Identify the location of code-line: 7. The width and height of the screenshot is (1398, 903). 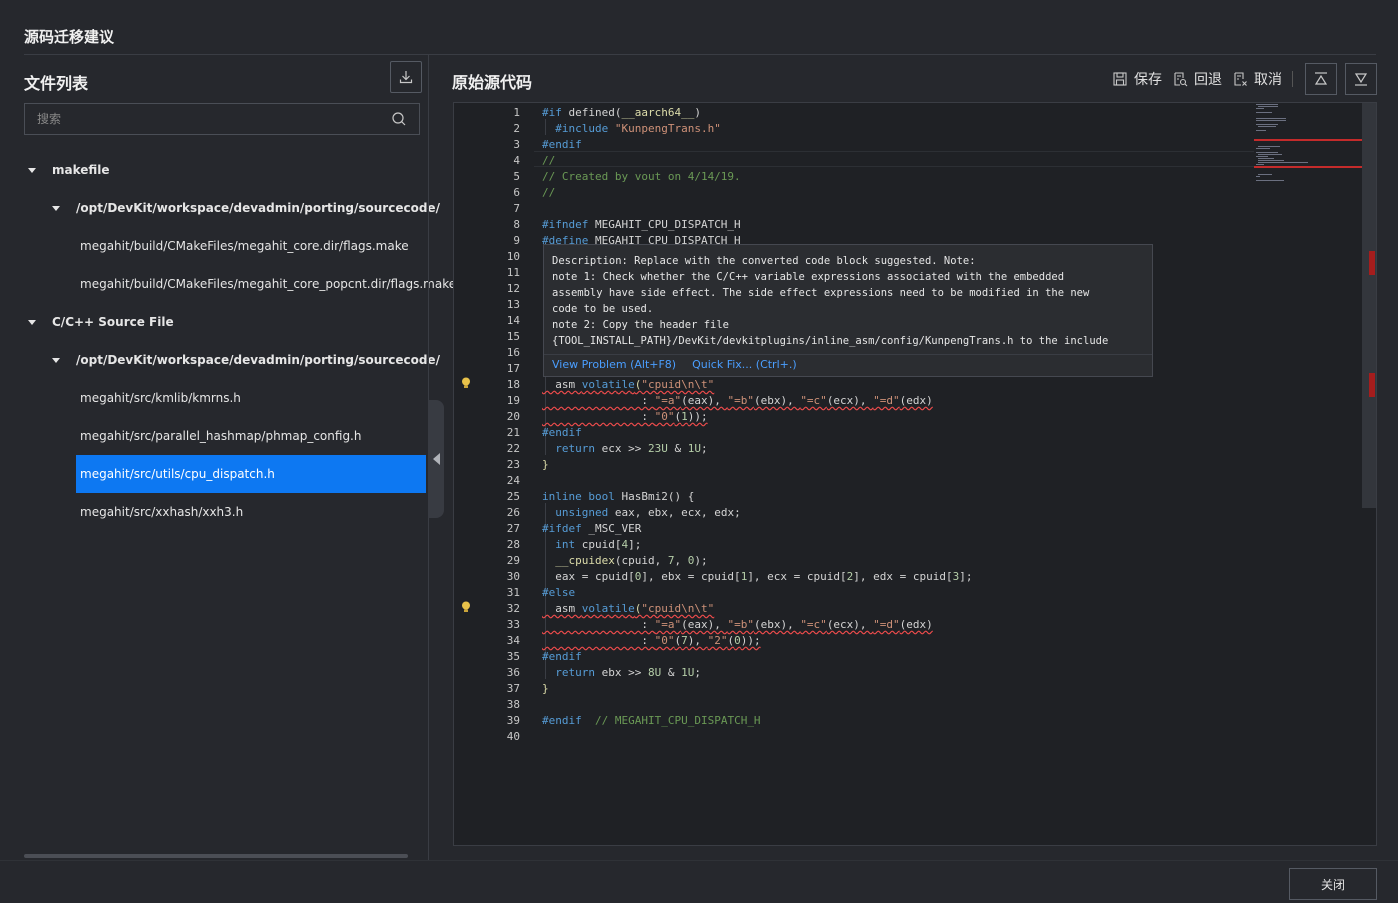
(854, 209).